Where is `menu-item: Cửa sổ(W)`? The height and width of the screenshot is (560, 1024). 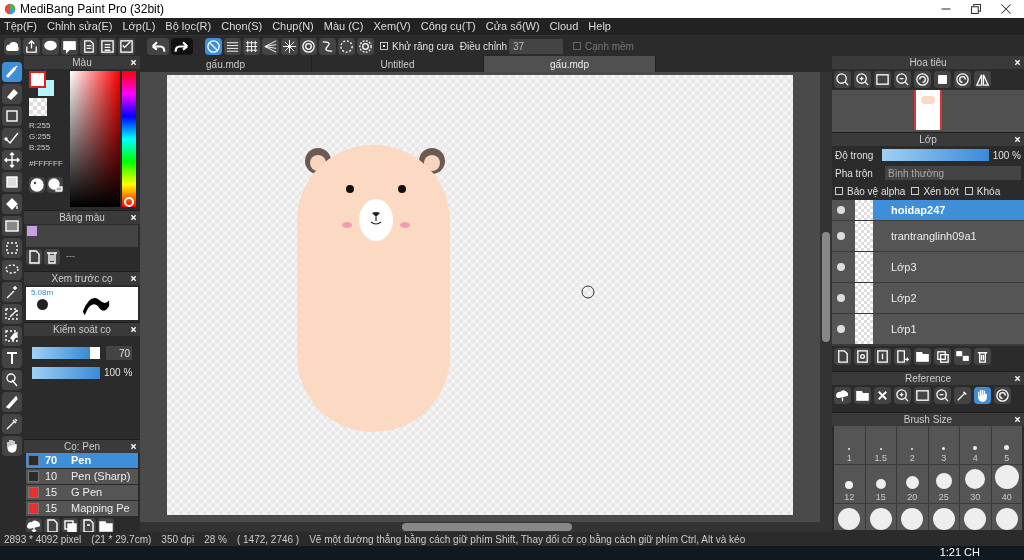 menu-item: Cửa sổ(W) is located at coordinates (512, 26).